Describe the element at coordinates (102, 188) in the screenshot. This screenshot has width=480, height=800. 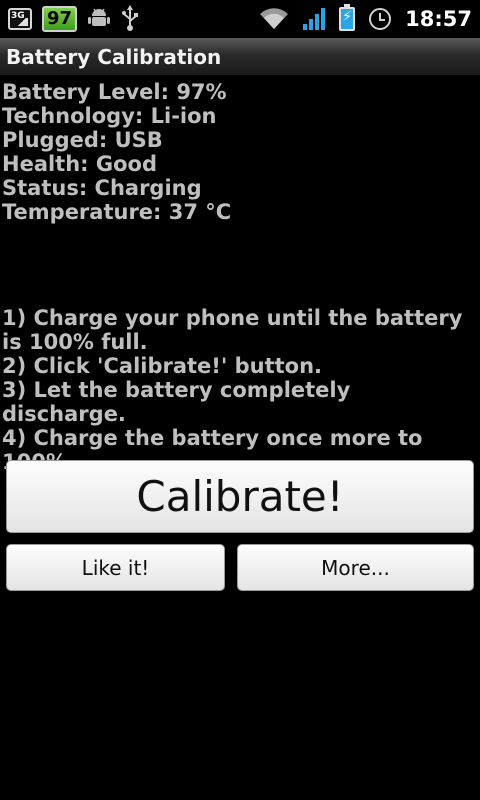
I see `status-text: Status: Charging` at that location.